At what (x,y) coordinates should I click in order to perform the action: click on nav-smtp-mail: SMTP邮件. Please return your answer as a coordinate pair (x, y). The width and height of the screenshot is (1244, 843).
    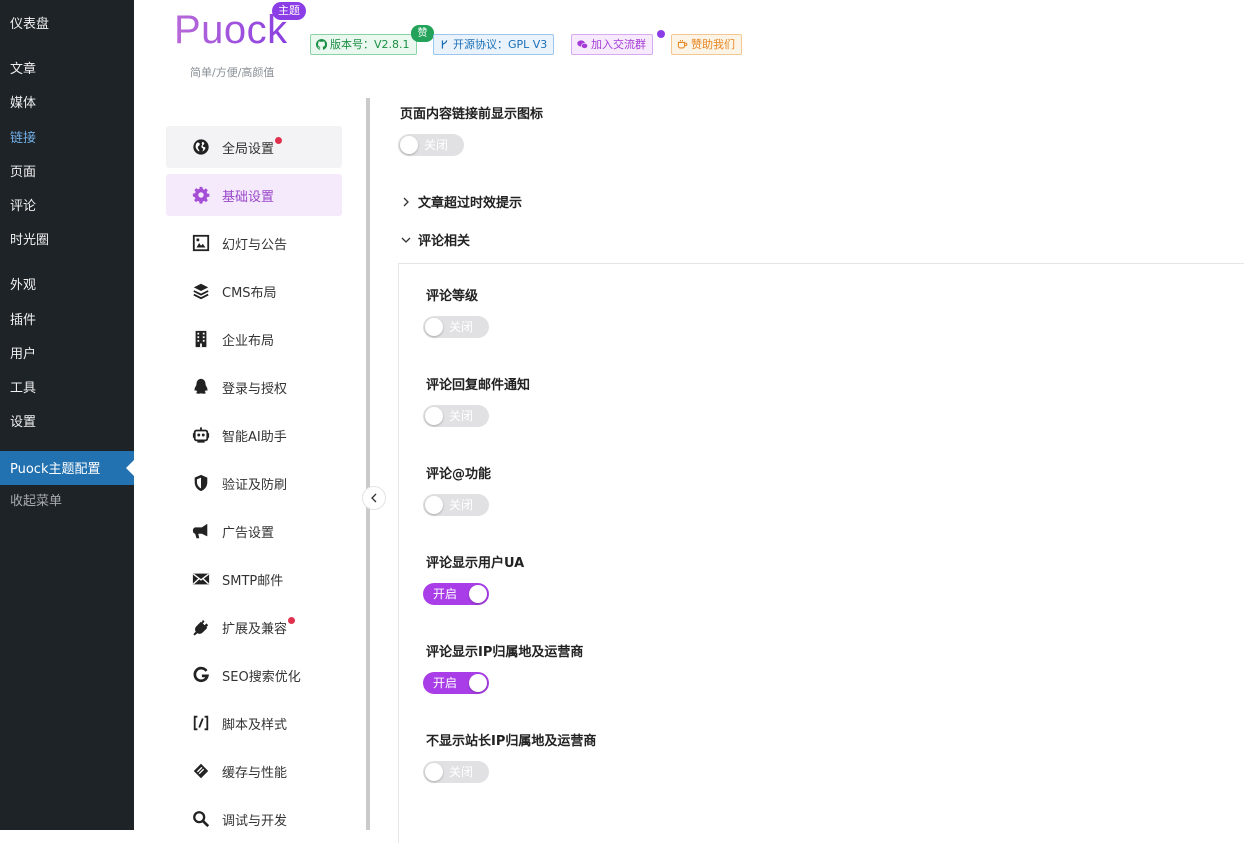
    Looking at the image, I should click on (254, 579).